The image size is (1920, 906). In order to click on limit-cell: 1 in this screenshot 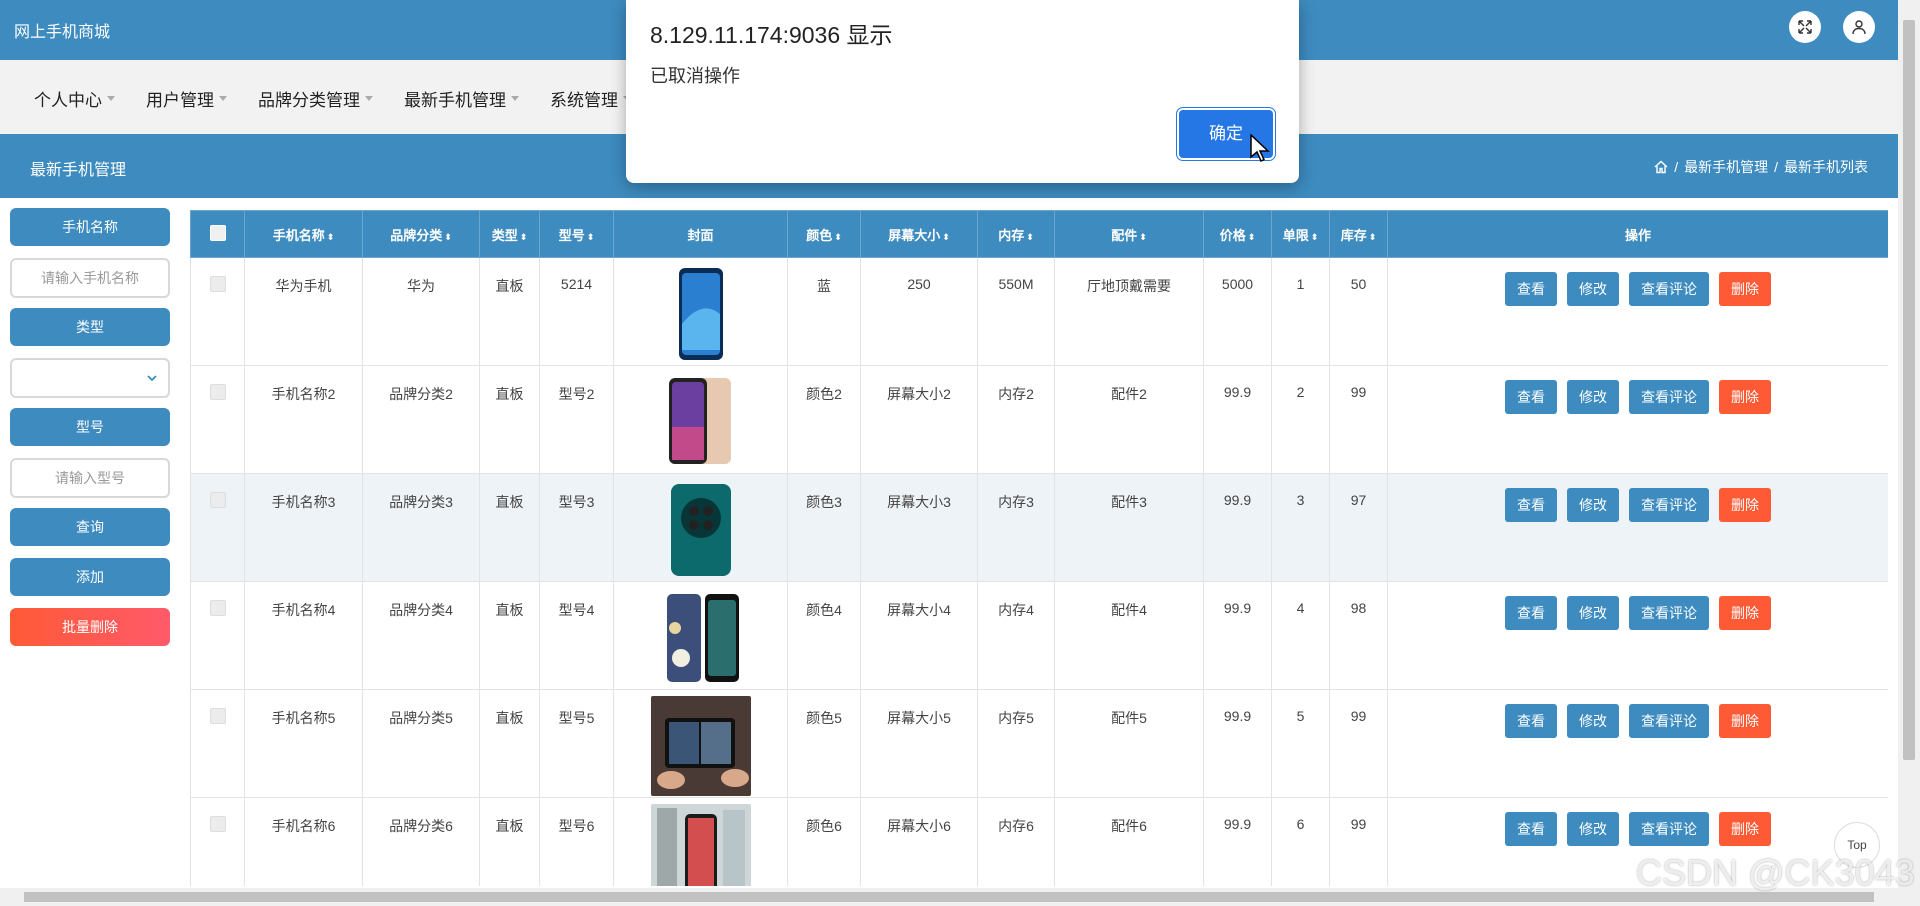, I will do `click(1300, 311)`.